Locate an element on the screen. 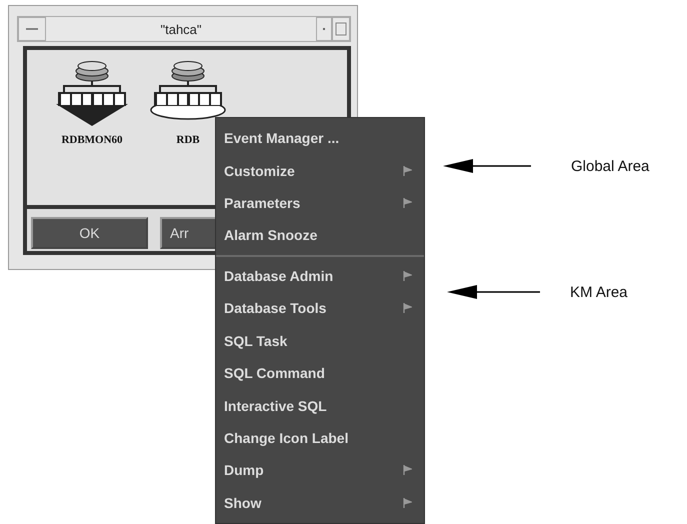  callout-label: Global Area is located at coordinates (610, 166).